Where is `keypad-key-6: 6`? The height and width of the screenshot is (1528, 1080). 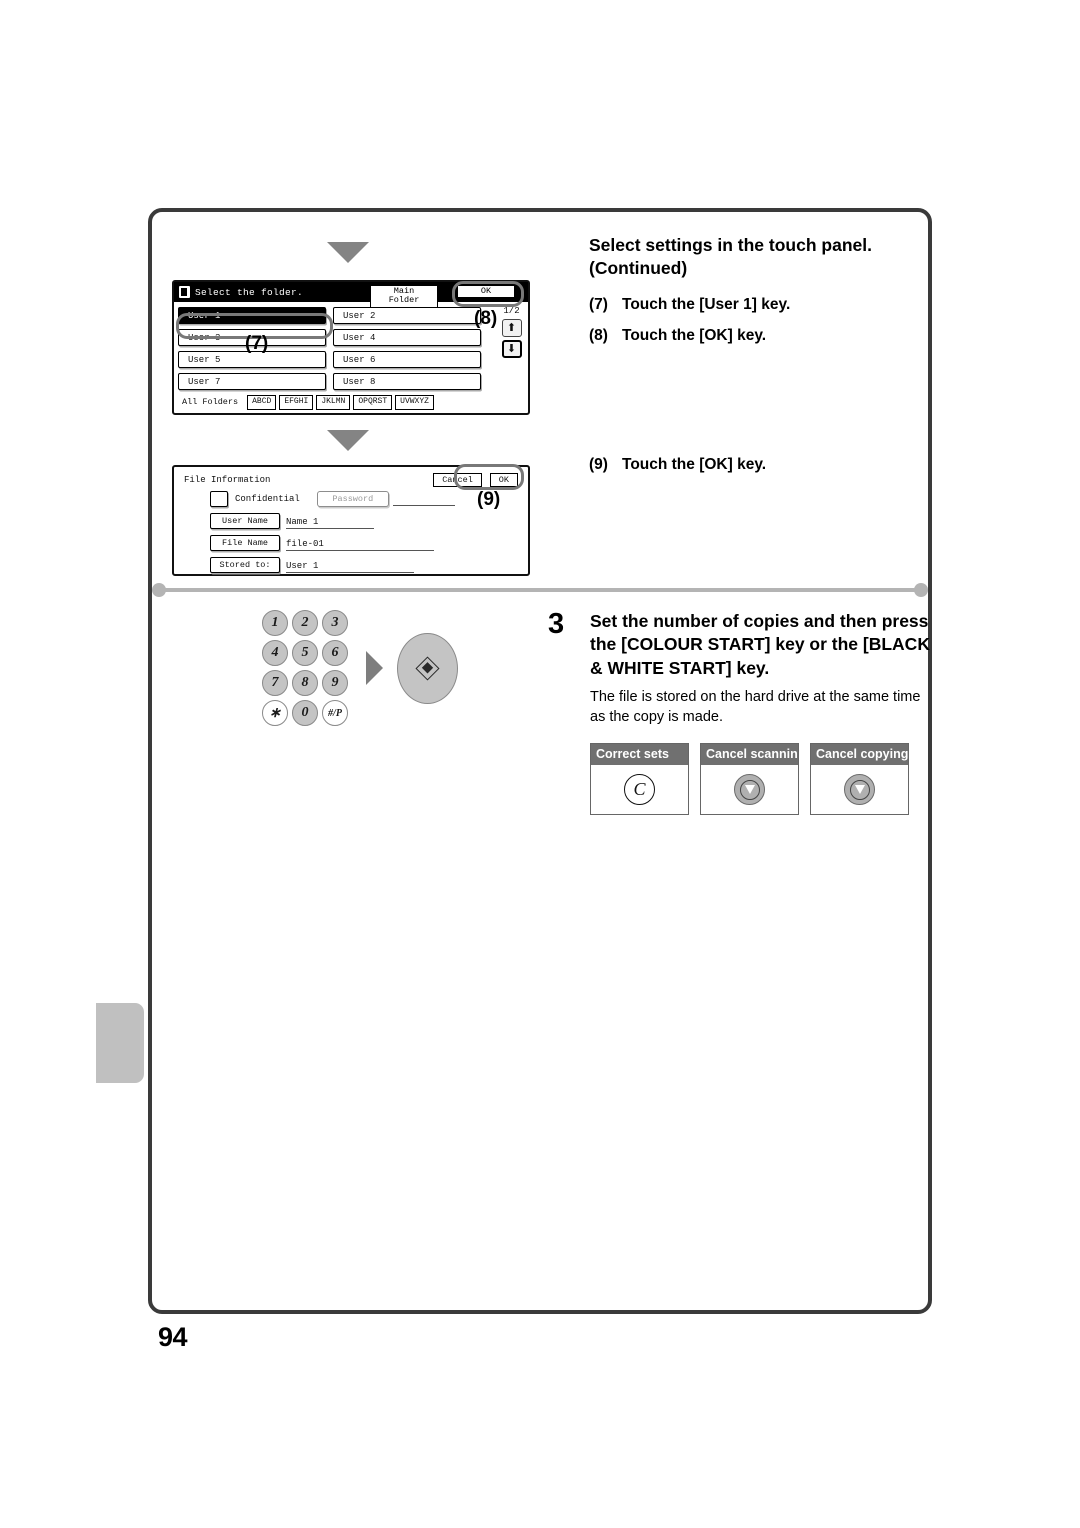 keypad-key-6: 6 is located at coordinates (335, 653).